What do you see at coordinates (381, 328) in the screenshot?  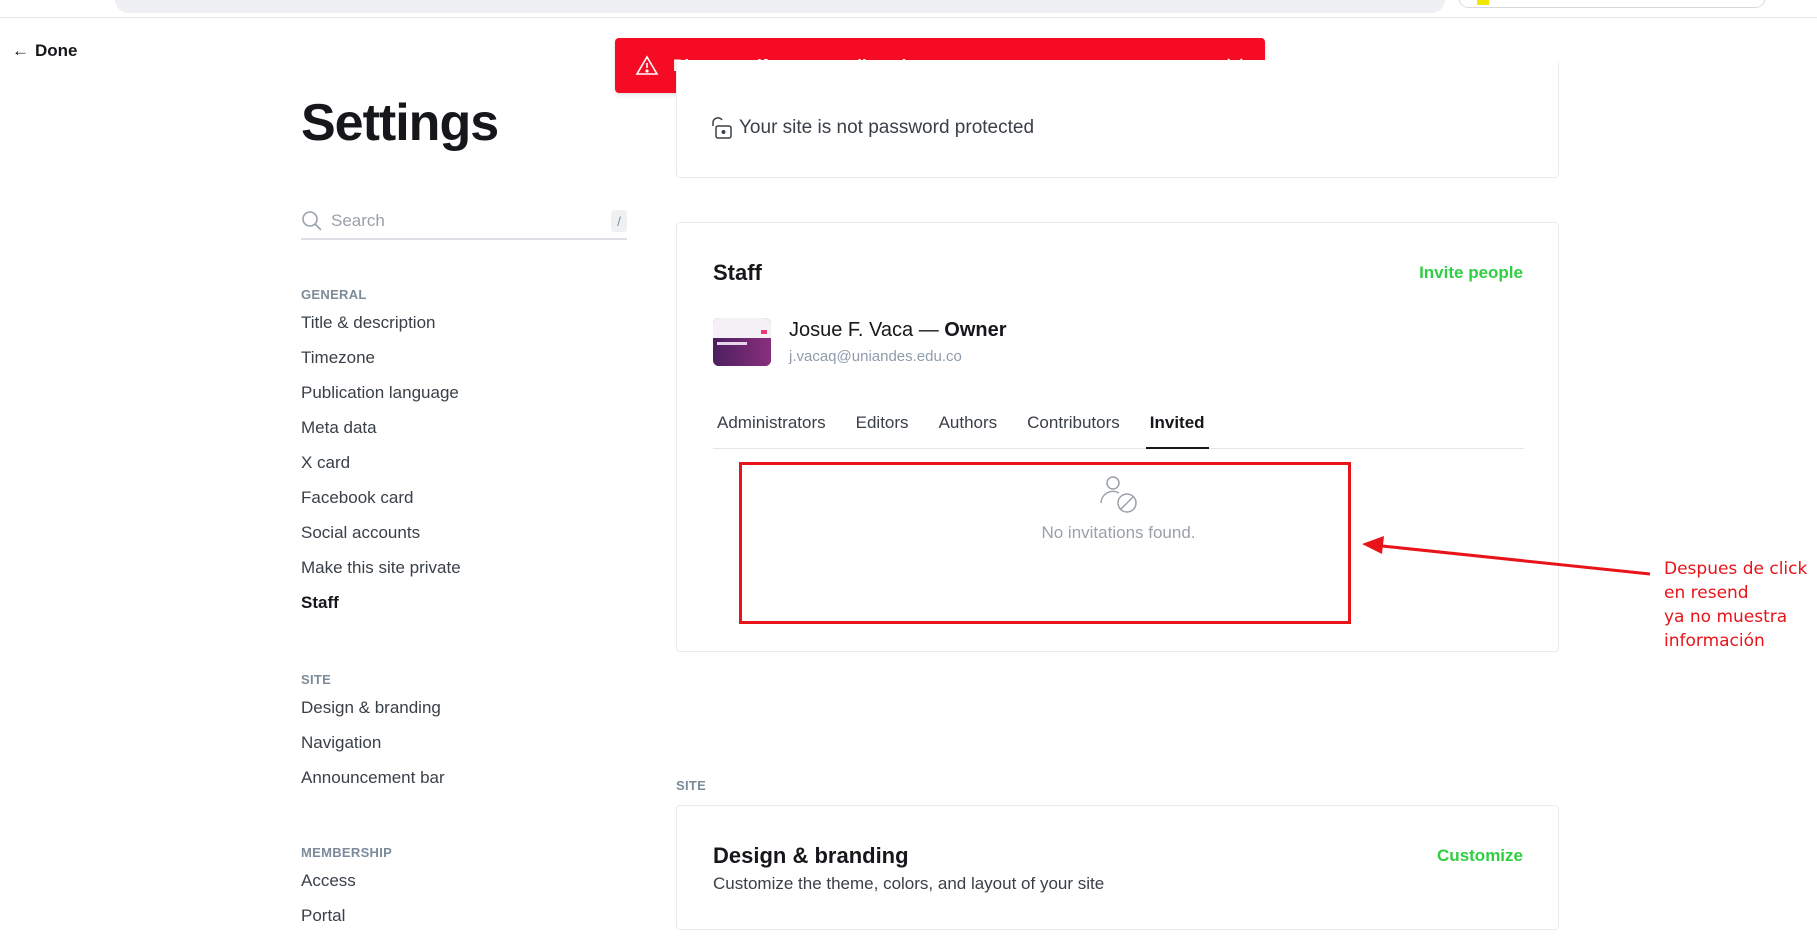 I see `sidebar-item-title-description: Title & description` at bounding box center [381, 328].